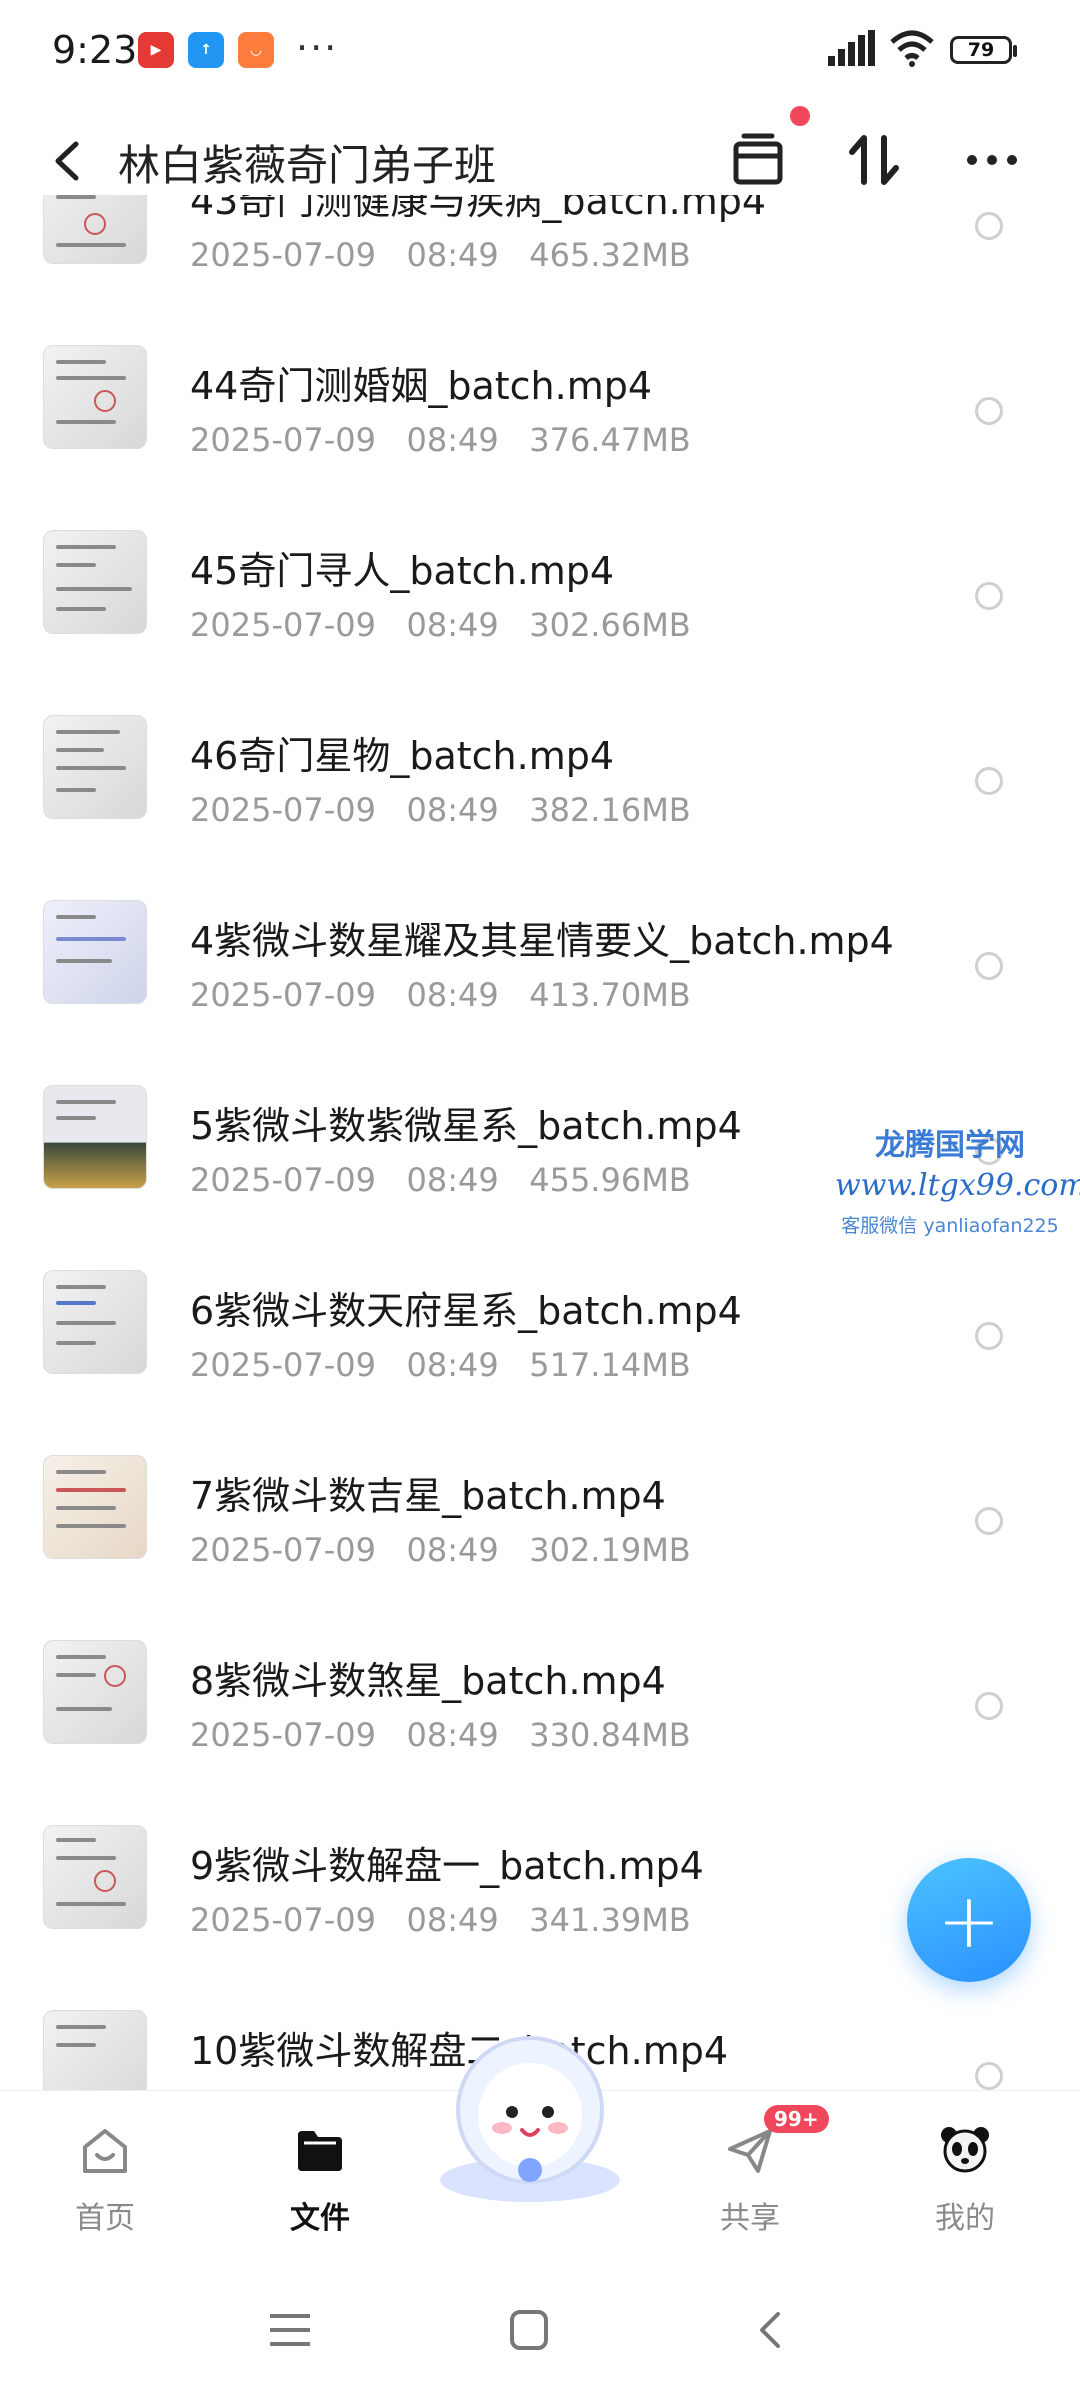  I want to click on file-name: 6紫微斗数天府星系_batch.mp4, so click(466, 1311).